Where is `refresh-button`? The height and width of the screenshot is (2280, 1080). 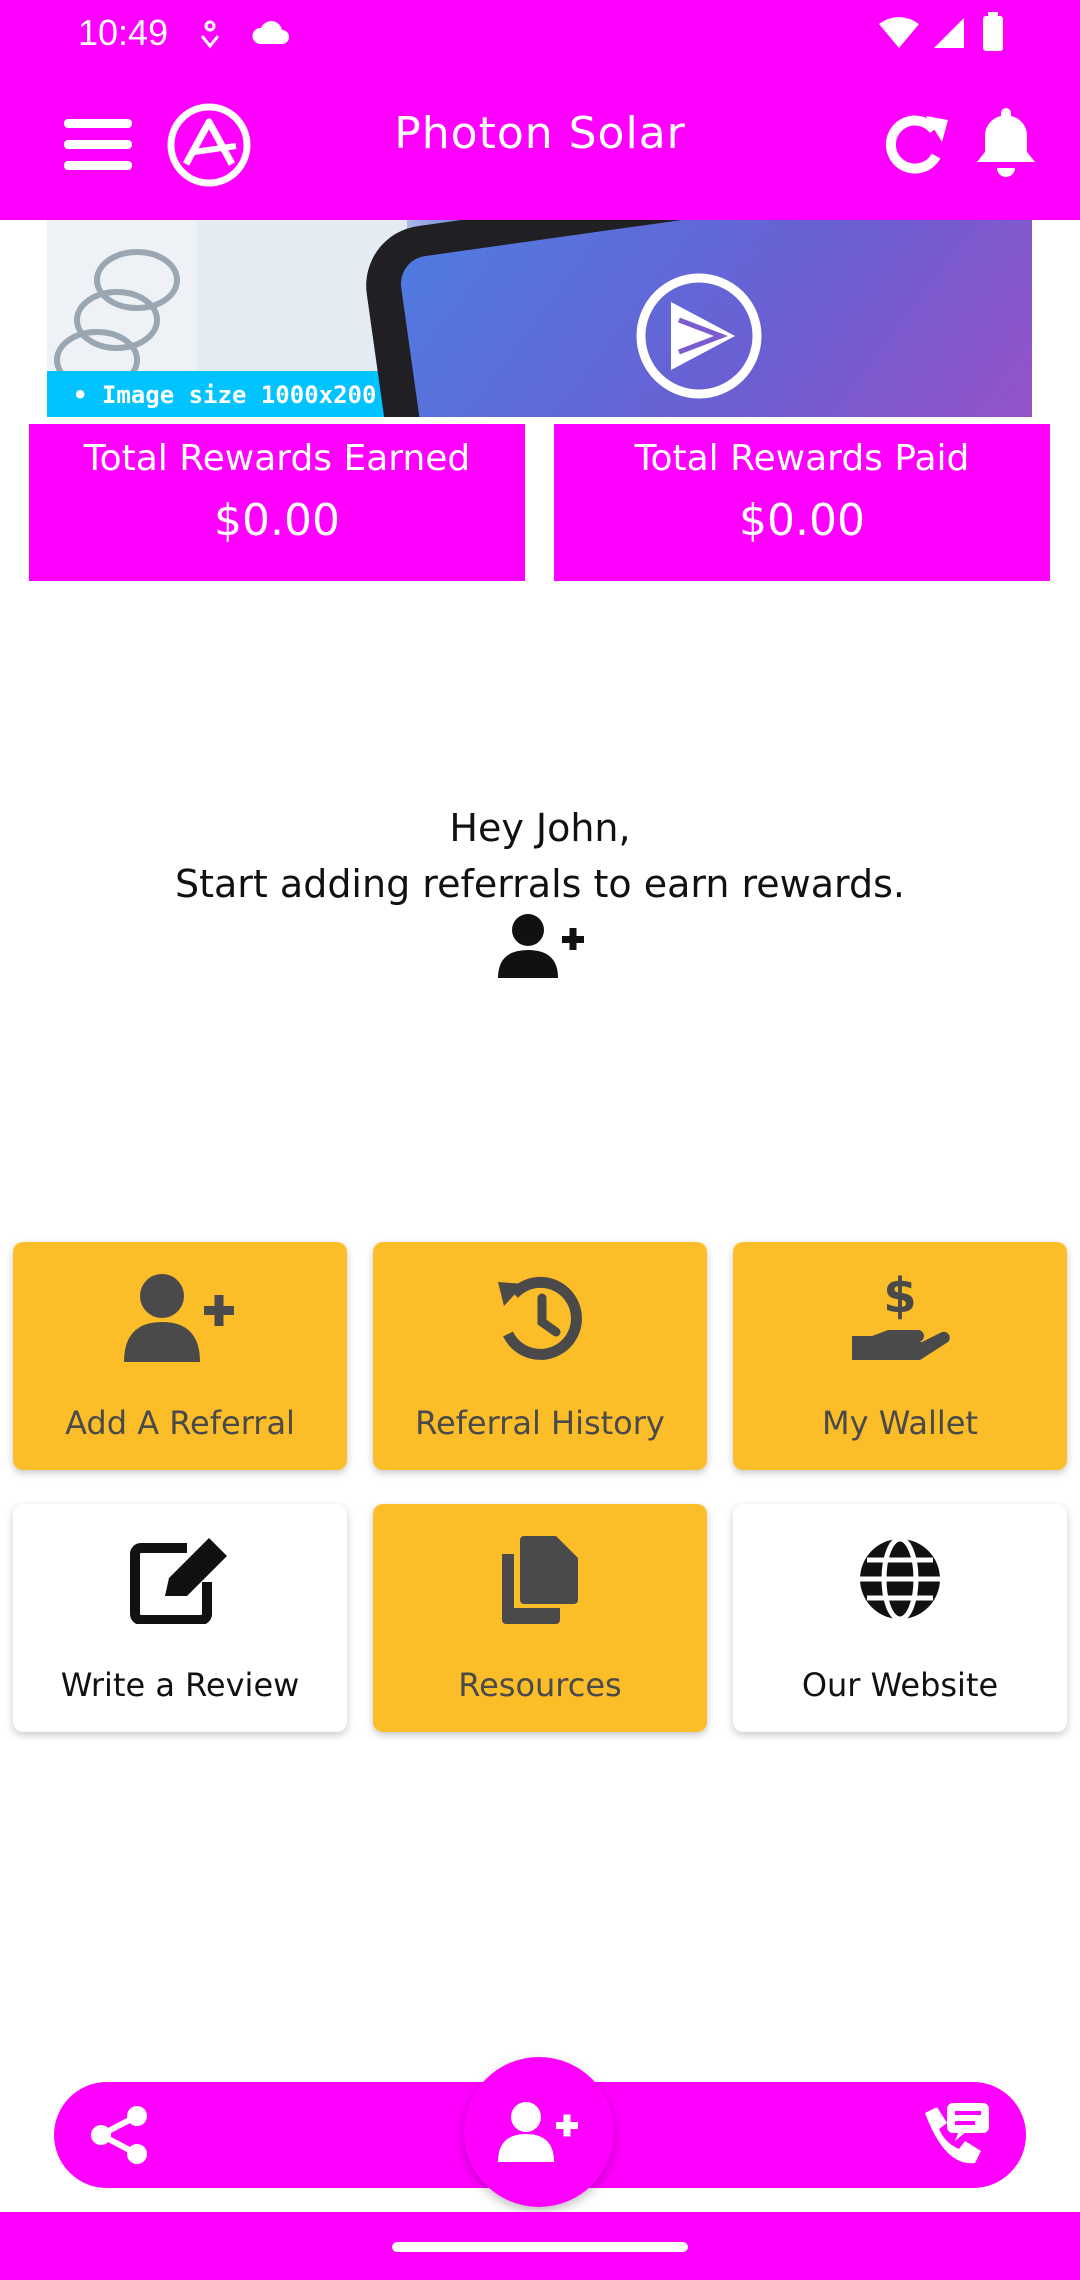
refresh-button is located at coordinates (918, 144).